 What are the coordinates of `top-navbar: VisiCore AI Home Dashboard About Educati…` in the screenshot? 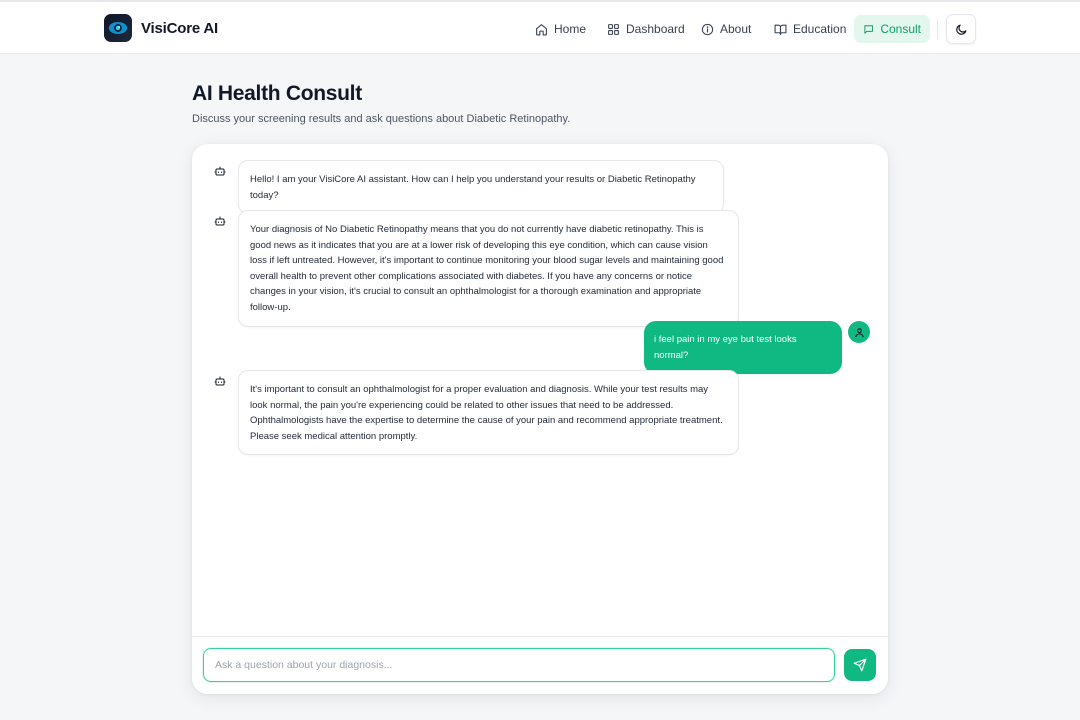 It's located at (540, 27).